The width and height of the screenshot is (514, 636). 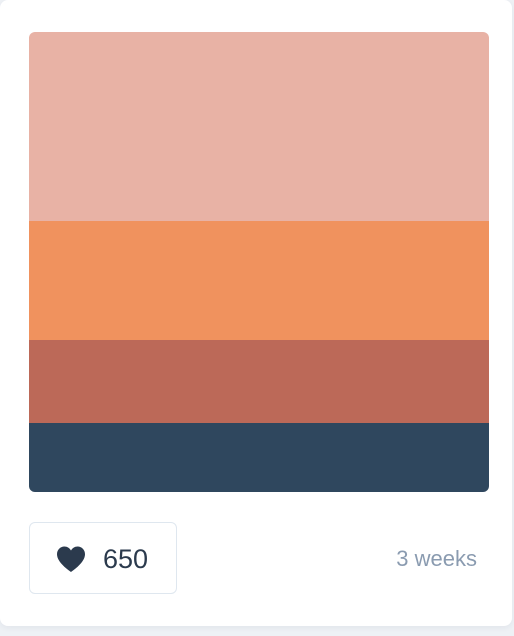 I want to click on time-ago: 3 weeks, so click(x=436, y=558).